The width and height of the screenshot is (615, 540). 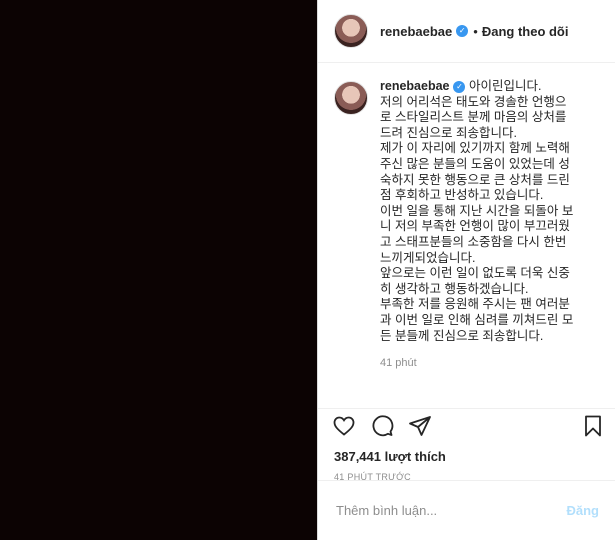 I want to click on save-button, so click(x=593, y=428).